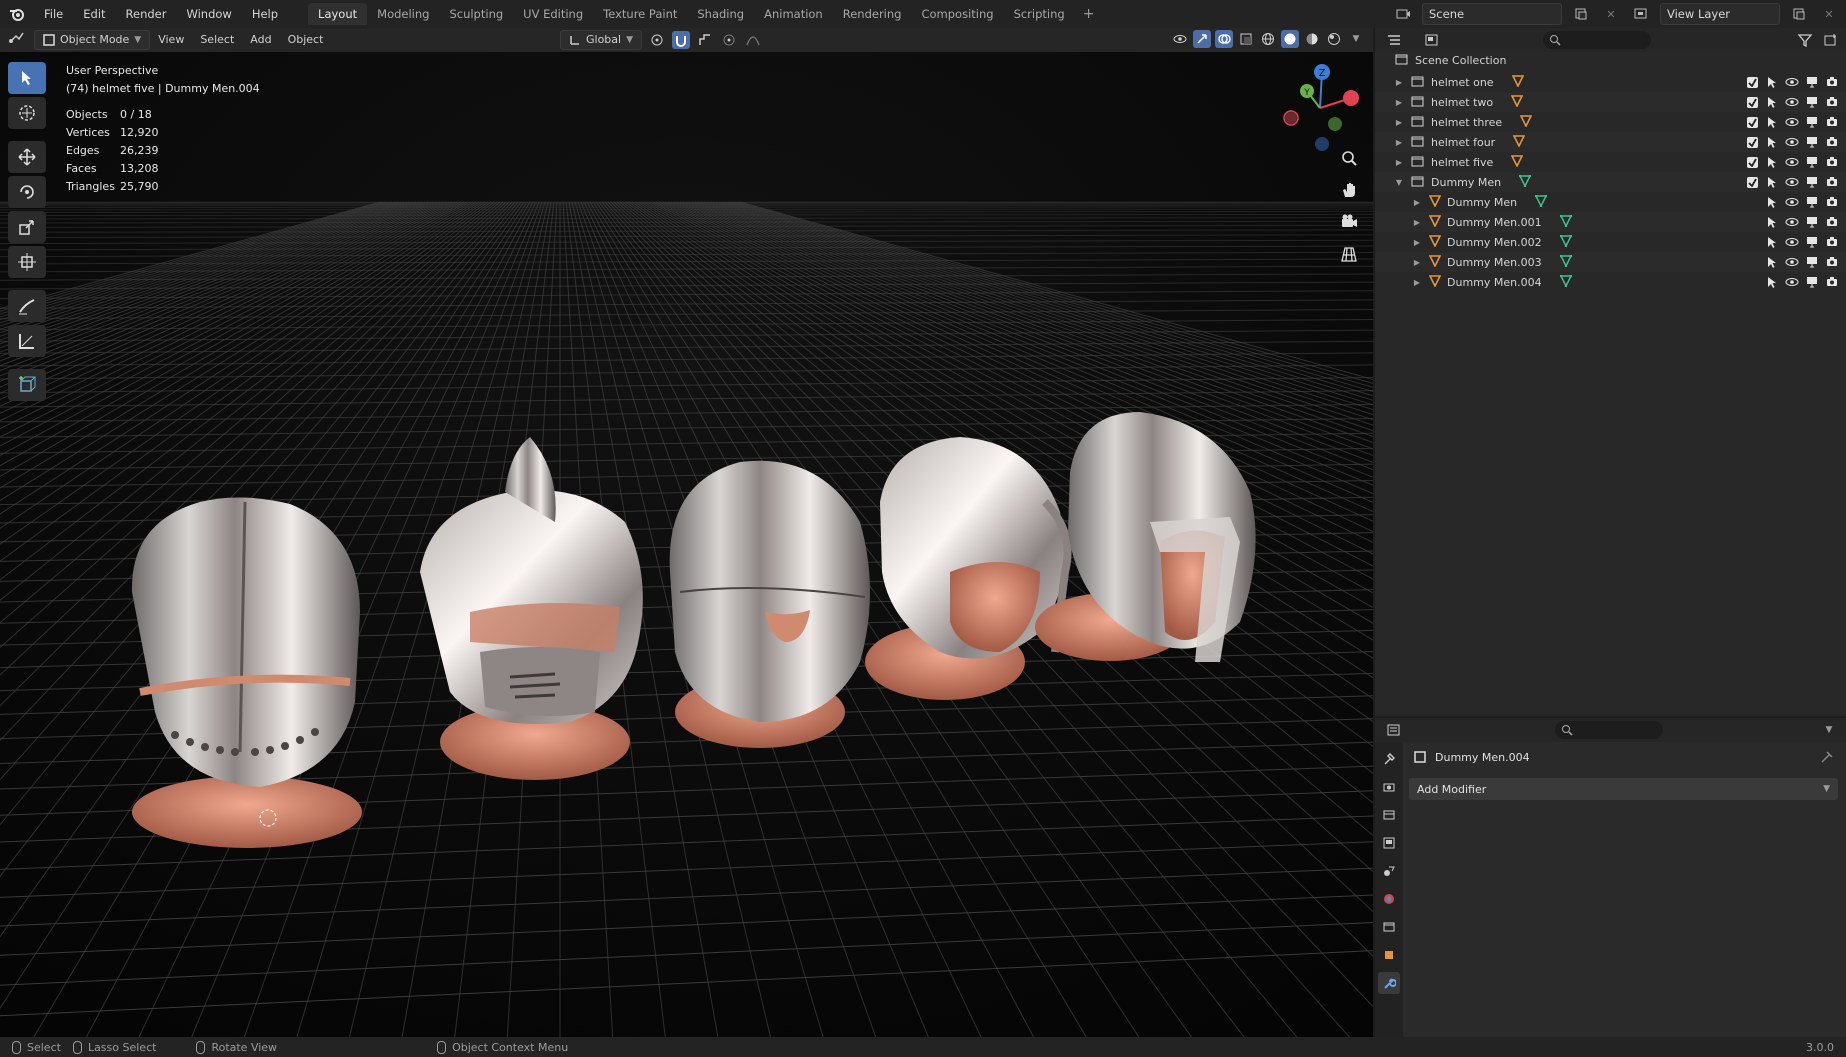 The image size is (1846, 1057). What do you see at coordinates (1609, 730) in the screenshot?
I see `properties-search-input` at bounding box center [1609, 730].